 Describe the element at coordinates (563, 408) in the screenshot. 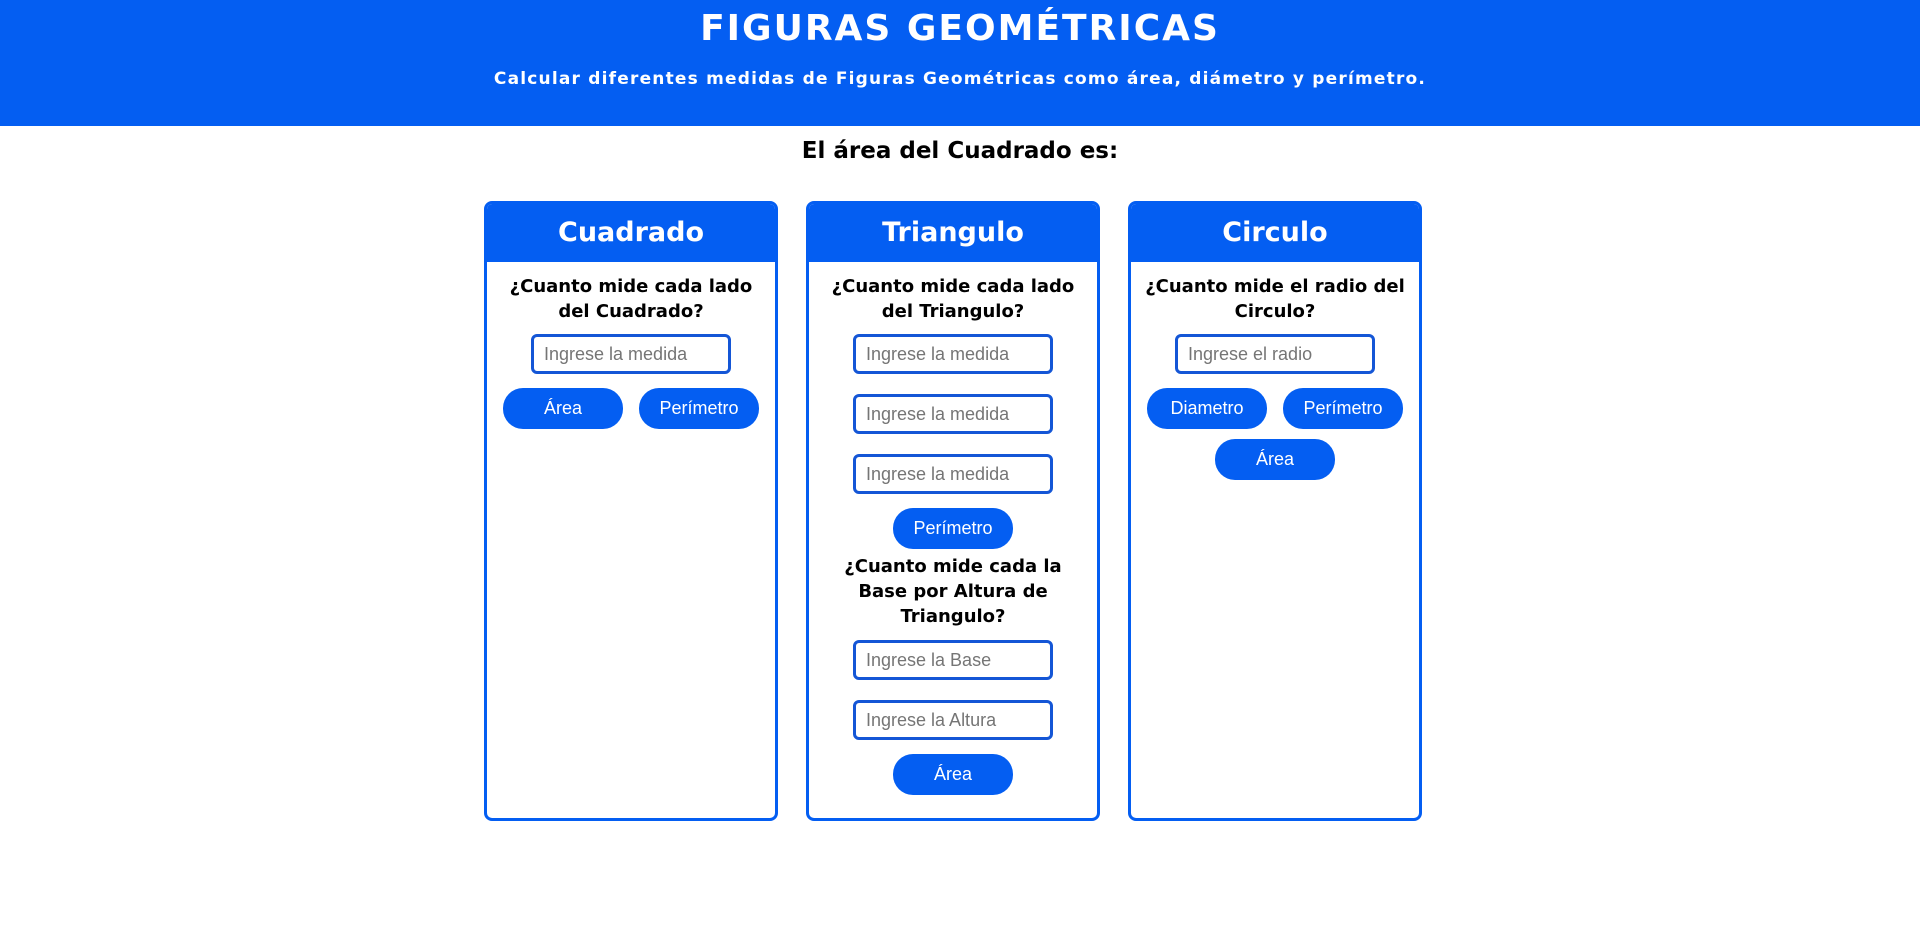

I see `cuadrado-area-button: Área` at that location.